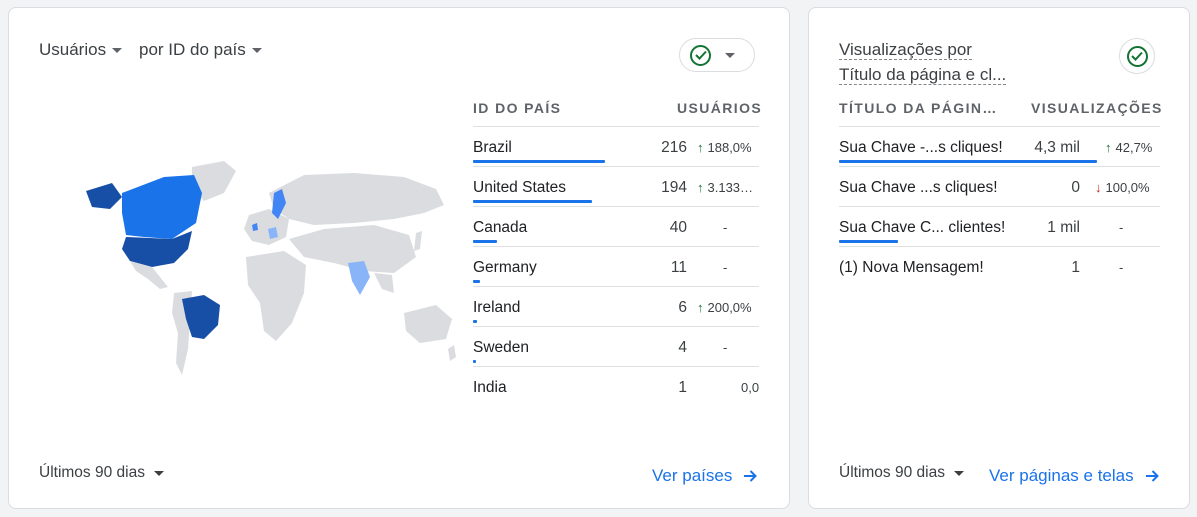 This screenshot has height=517, width=1197. What do you see at coordinates (682, 307) in the screenshot?
I see `users-value: 6` at bounding box center [682, 307].